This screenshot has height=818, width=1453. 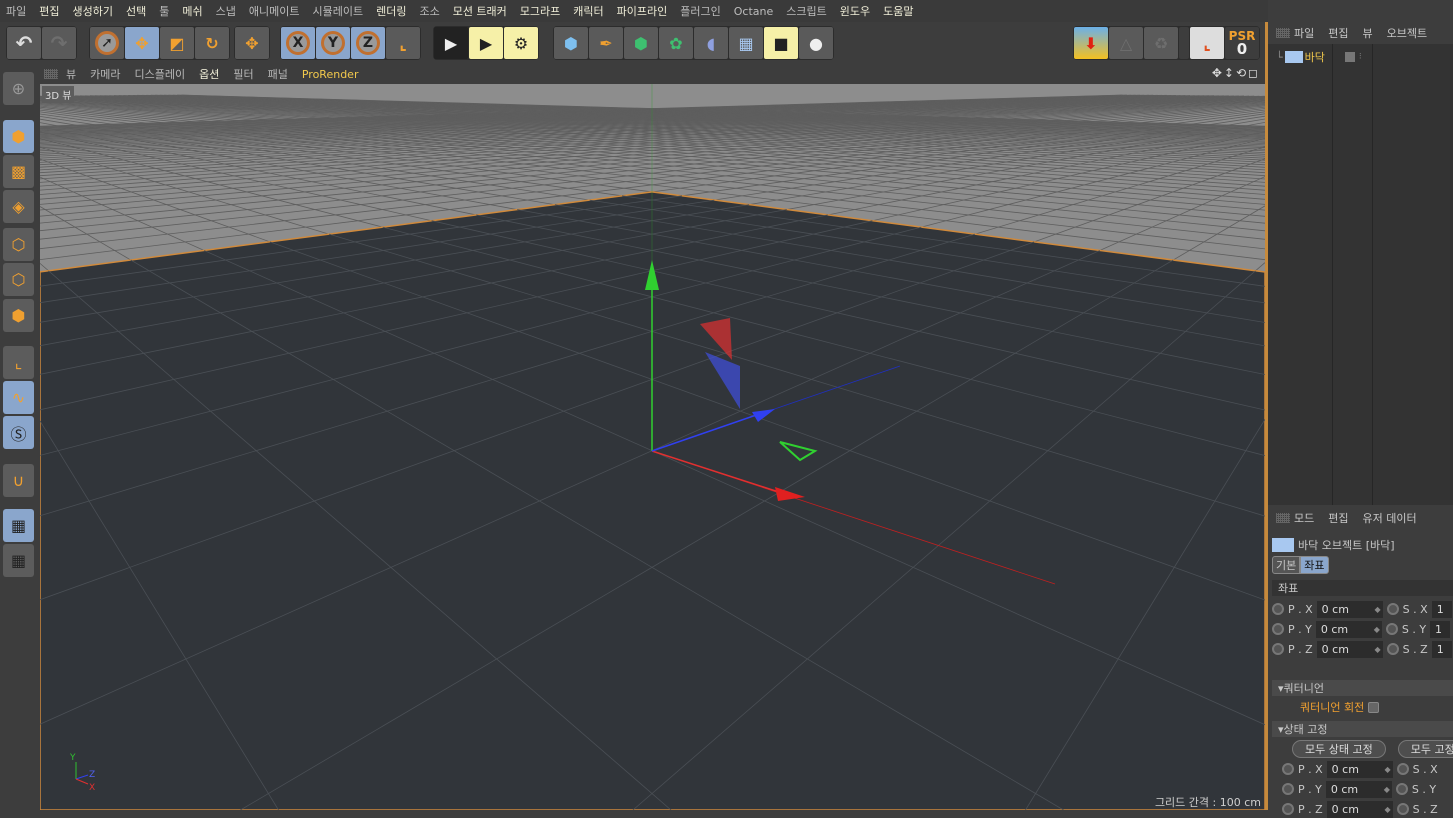 What do you see at coordinates (192, 11) in the screenshot?
I see `menu-mesh: 메쉬` at bounding box center [192, 11].